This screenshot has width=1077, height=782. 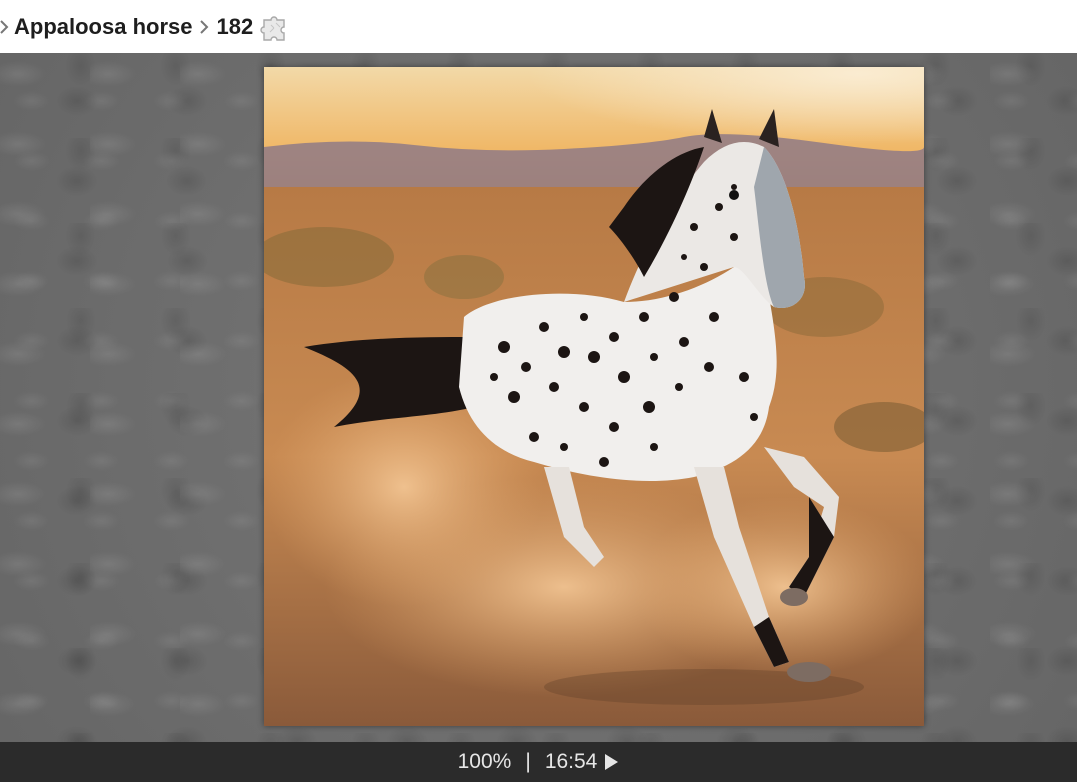 What do you see at coordinates (538, 762) in the screenshot?
I see `status-bar: 100% | 16:54` at bounding box center [538, 762].